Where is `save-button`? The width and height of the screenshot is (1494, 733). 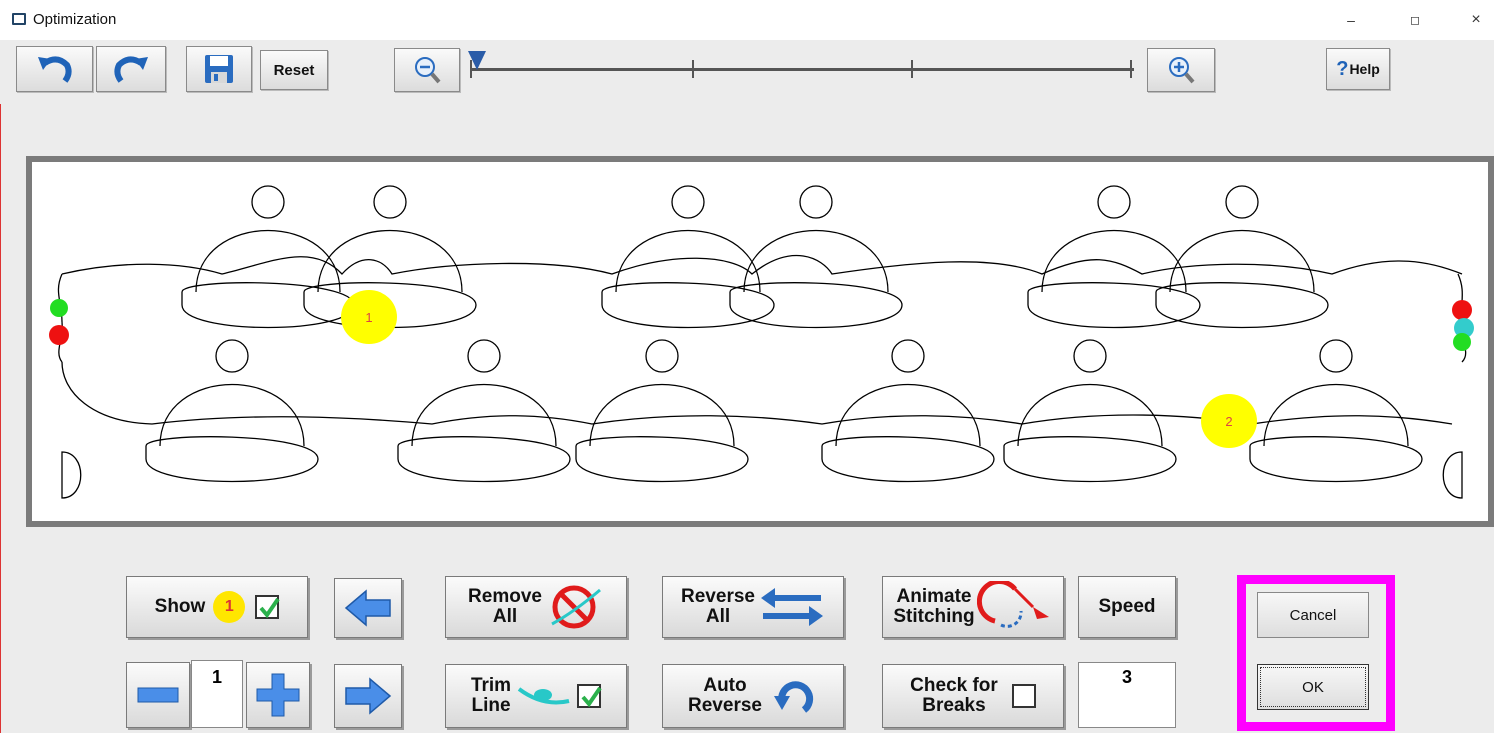 save-button is located at coordinates (219, 69).